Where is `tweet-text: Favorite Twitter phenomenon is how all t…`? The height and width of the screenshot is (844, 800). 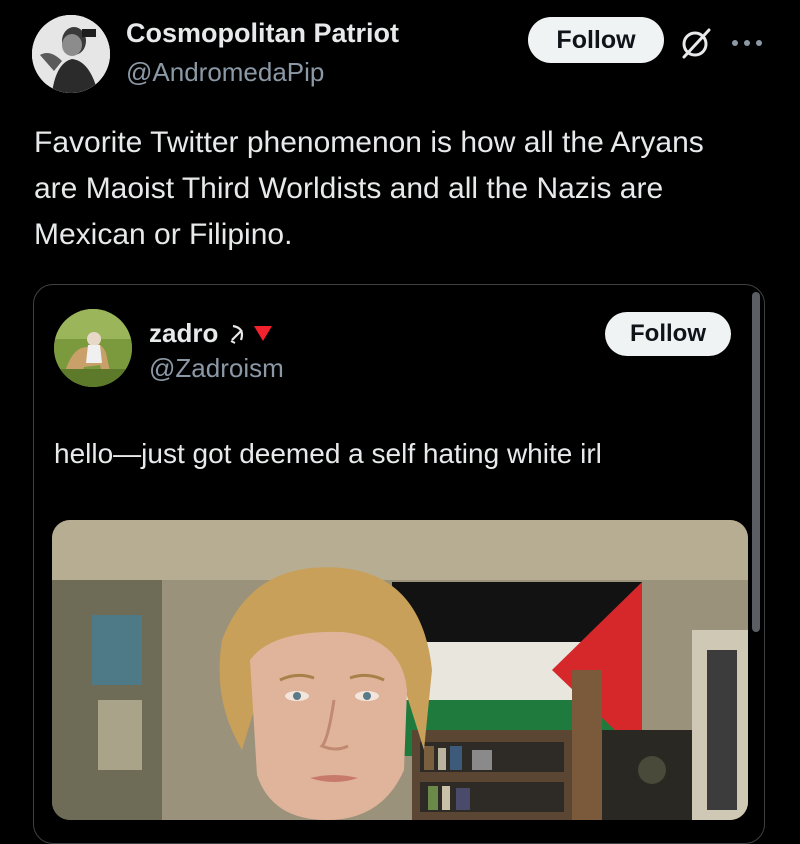 tweet-text: Favorite Twitter phenomenon is how all t… is located at coordinates (369, 188).